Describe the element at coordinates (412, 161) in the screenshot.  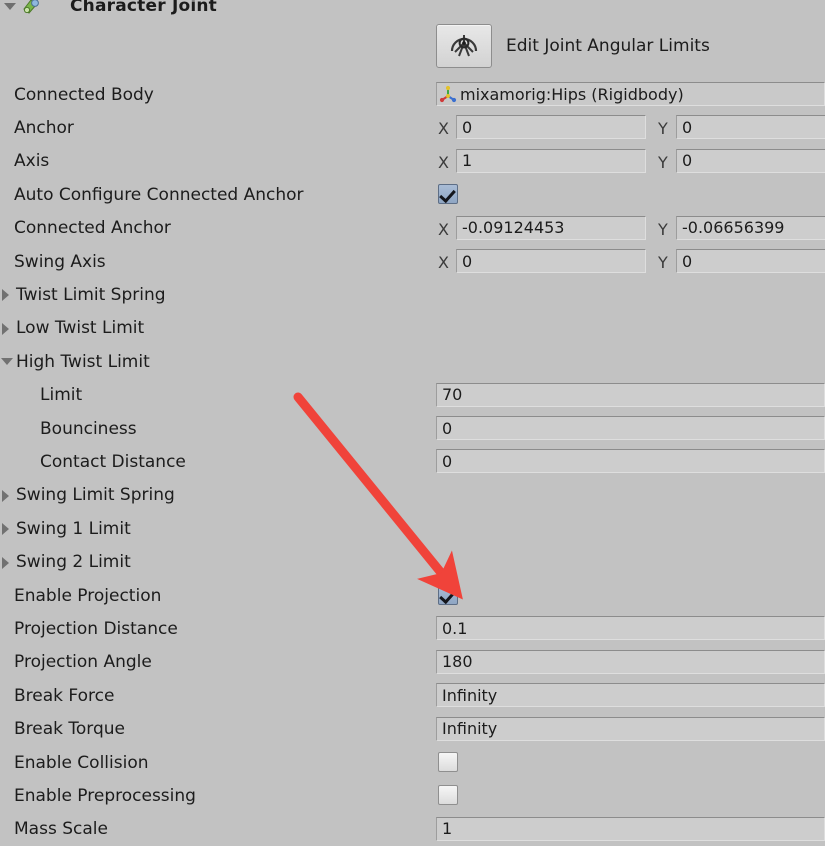
I see `property-row-axis: Axis X 1 Y 0` at that location.